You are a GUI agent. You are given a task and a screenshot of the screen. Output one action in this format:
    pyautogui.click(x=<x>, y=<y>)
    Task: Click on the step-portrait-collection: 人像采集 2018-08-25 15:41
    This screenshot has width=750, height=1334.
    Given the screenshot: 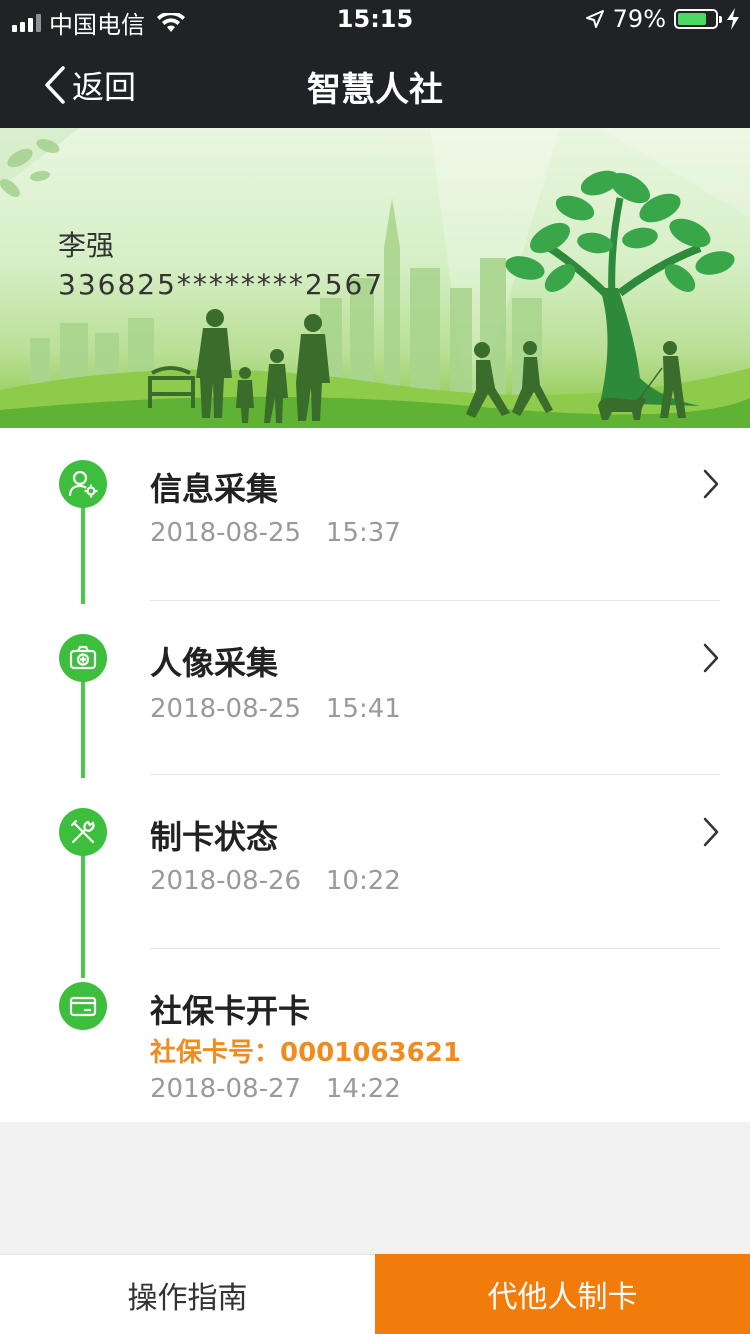 What is the action you would take?
    pyautogui.click(x=375, y=689)
    